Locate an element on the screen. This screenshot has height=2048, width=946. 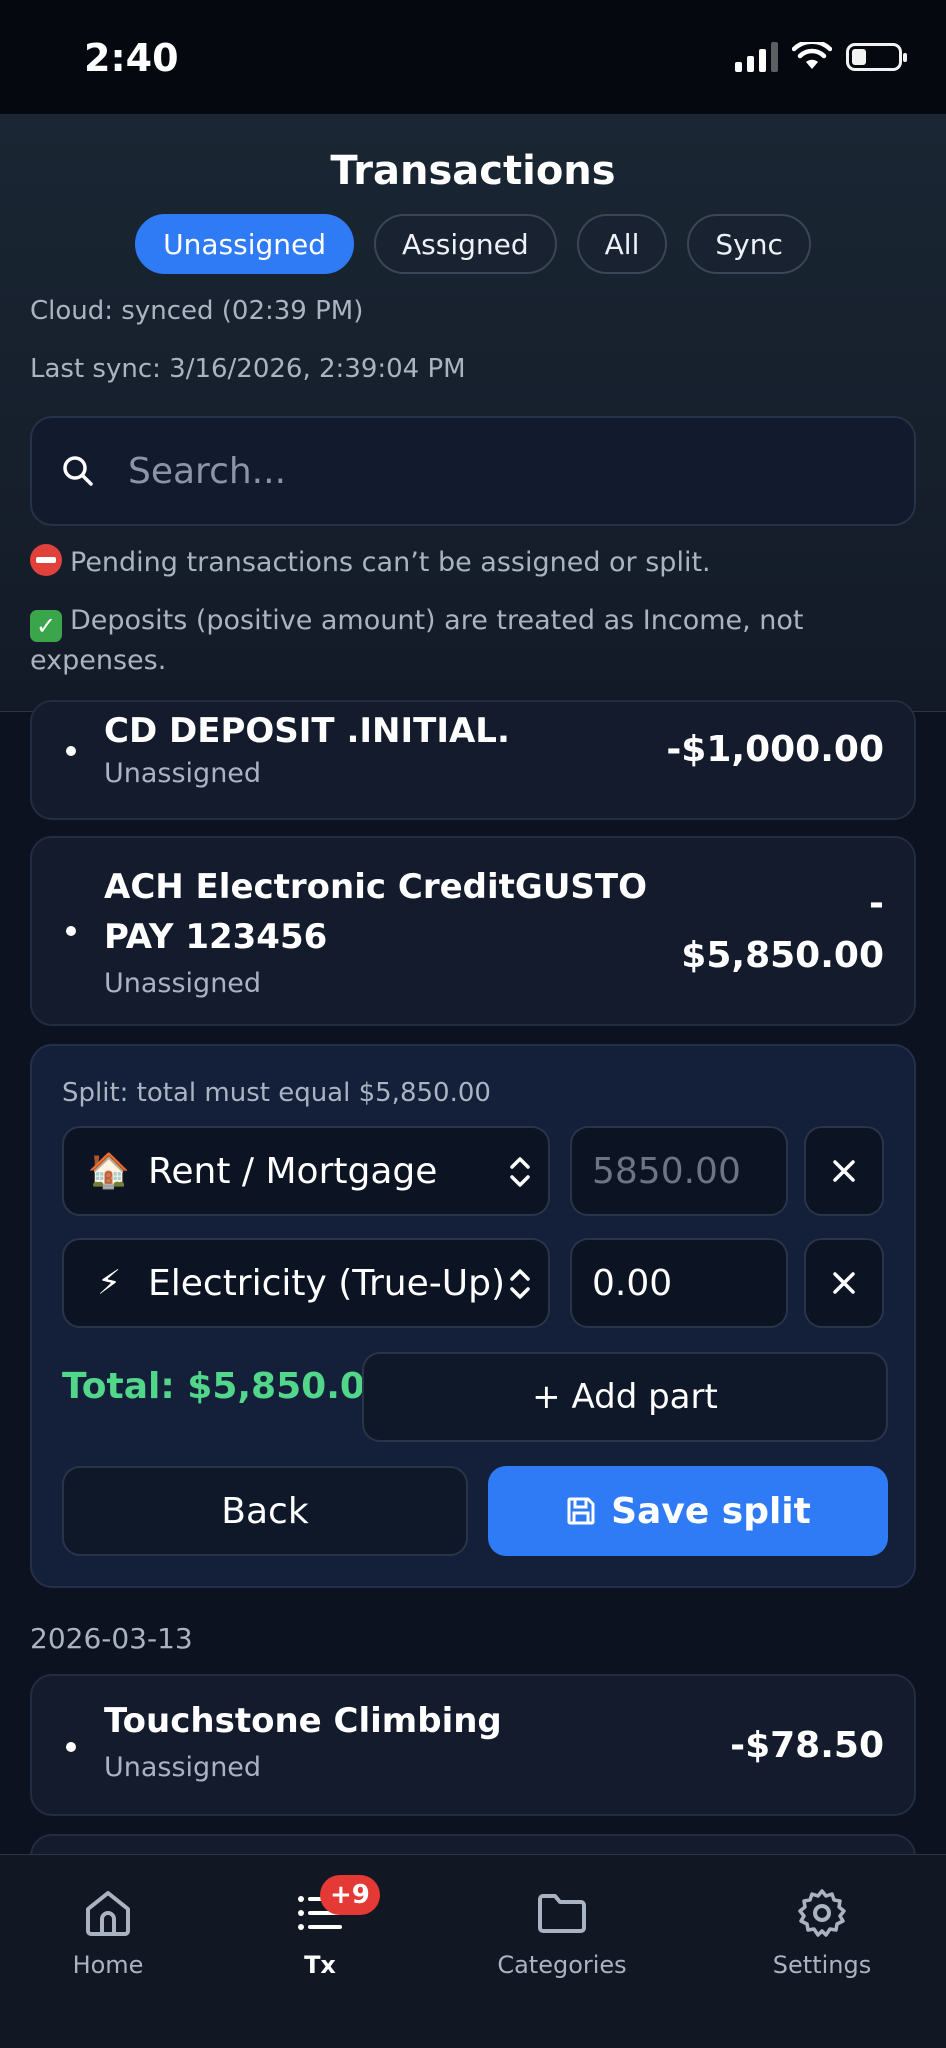
battery-icon is located at coordinates (876, 57).